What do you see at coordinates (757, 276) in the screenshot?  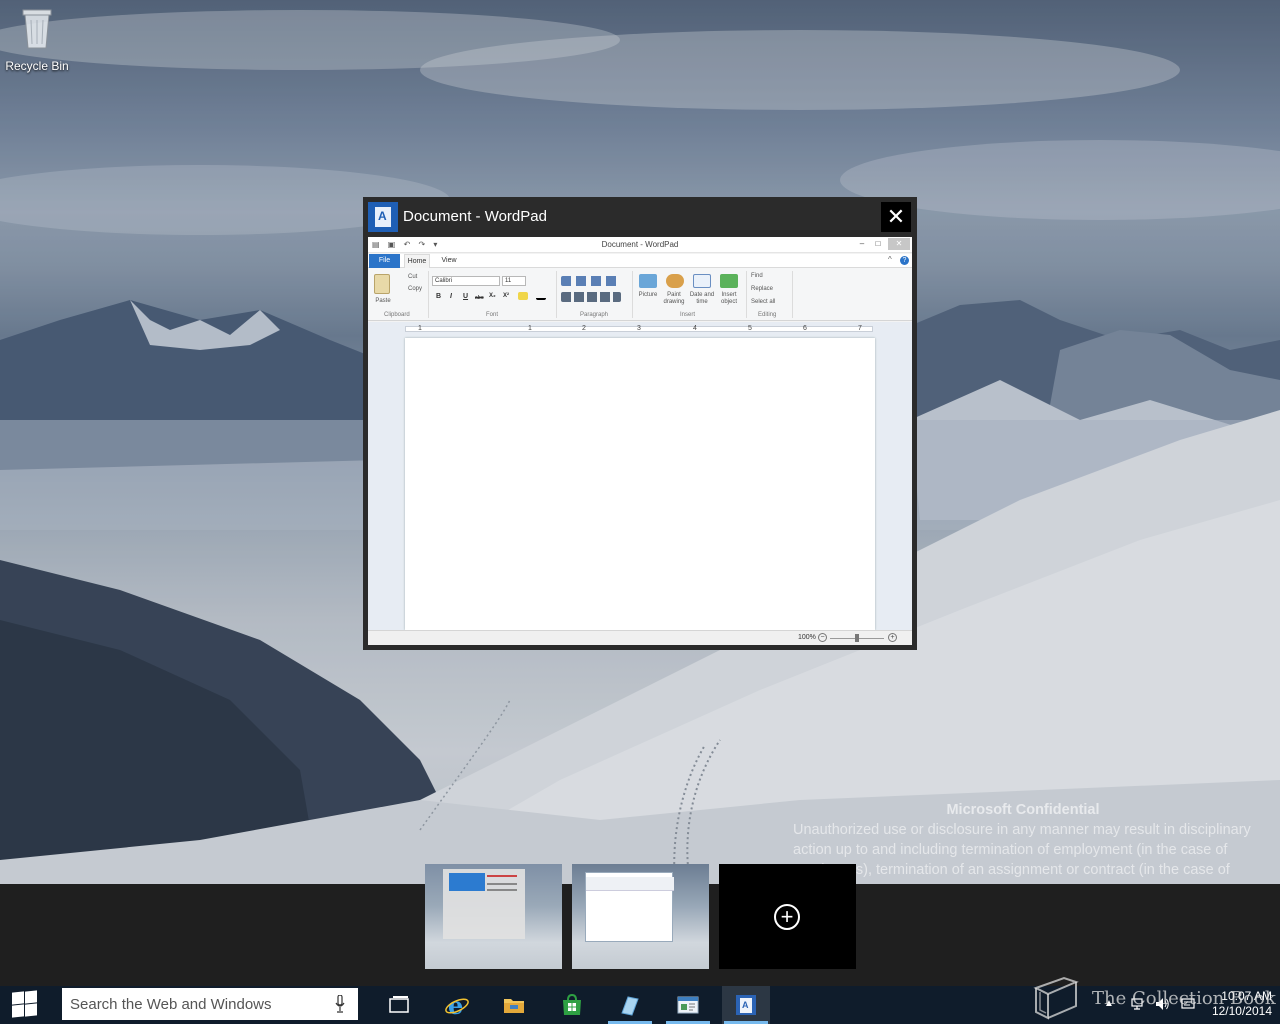 I see `find-label: Find` at bounding box center [757, 276].